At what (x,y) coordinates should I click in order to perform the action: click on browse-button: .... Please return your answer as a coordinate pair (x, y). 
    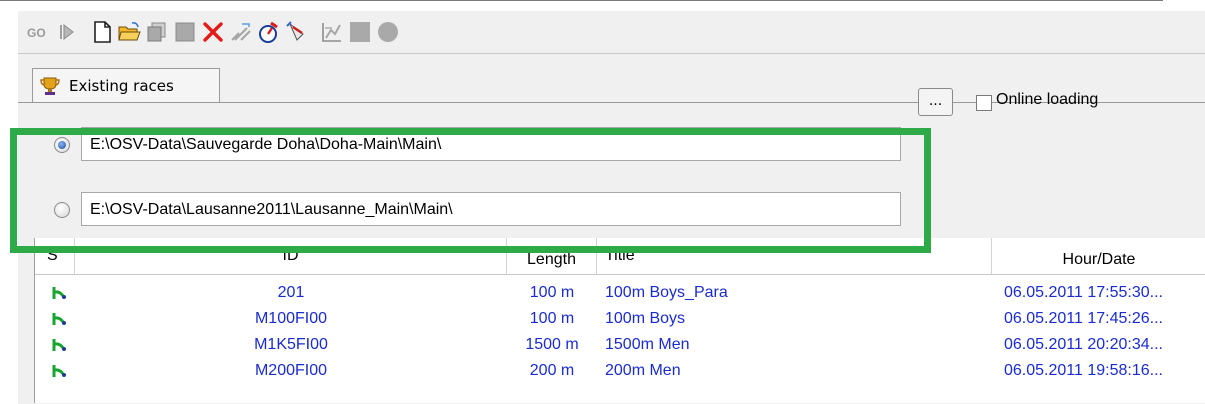
    Looking at the image, I should click on (935, 102).